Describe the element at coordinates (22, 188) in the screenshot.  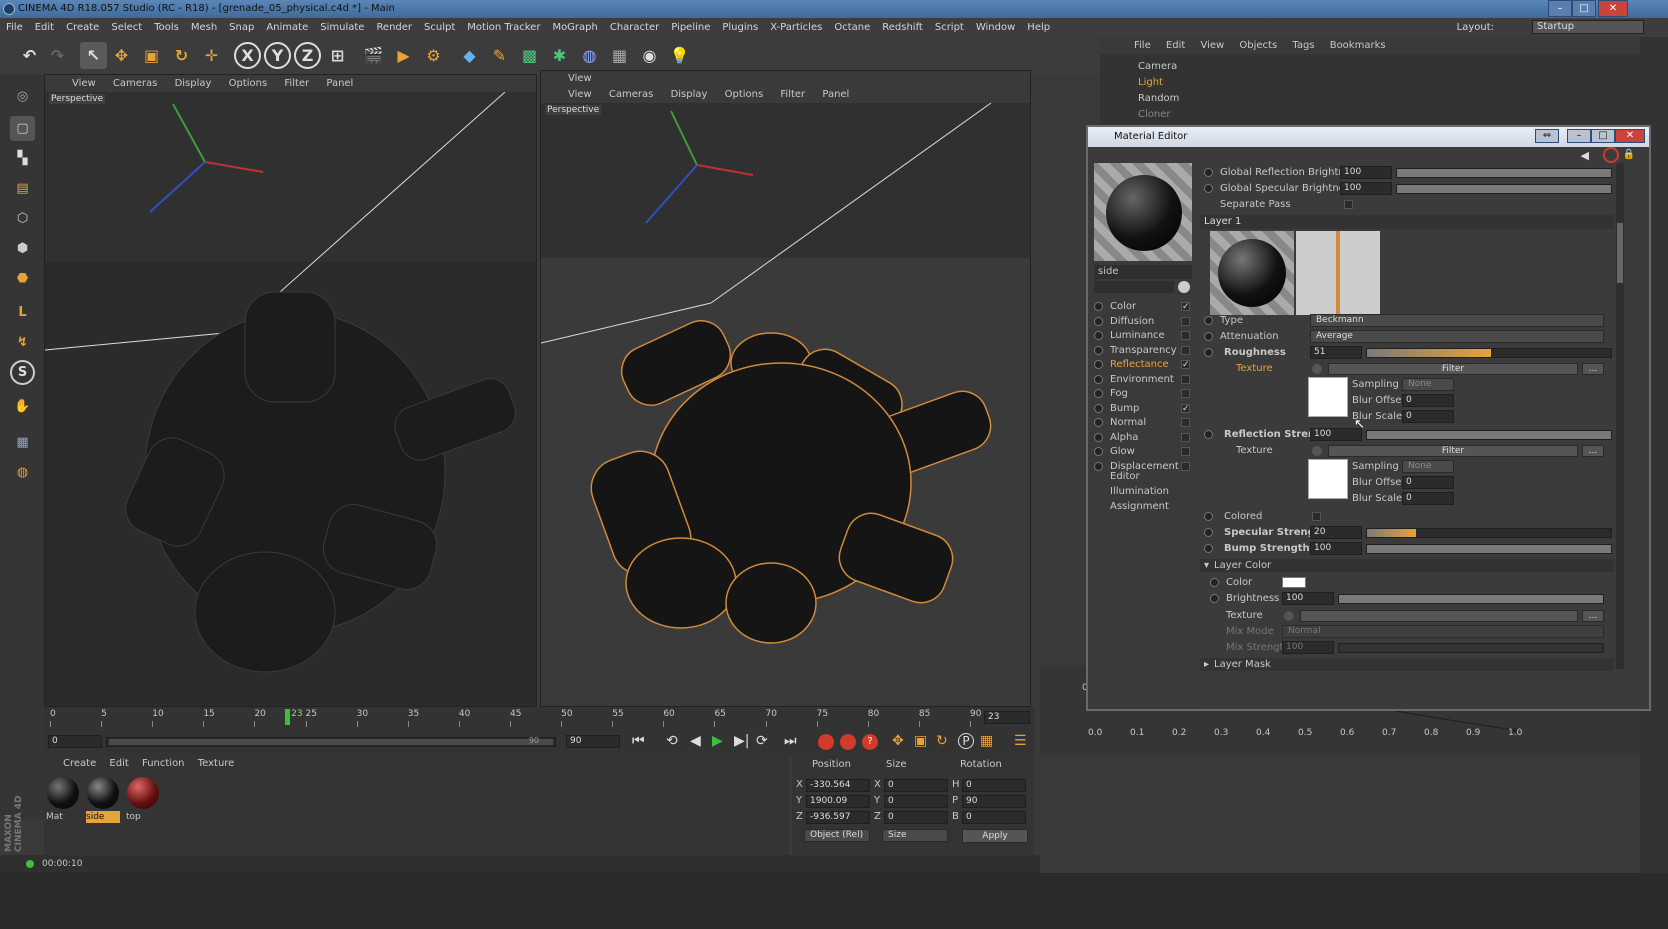
I see `workplane-icon: ▤` at that location.